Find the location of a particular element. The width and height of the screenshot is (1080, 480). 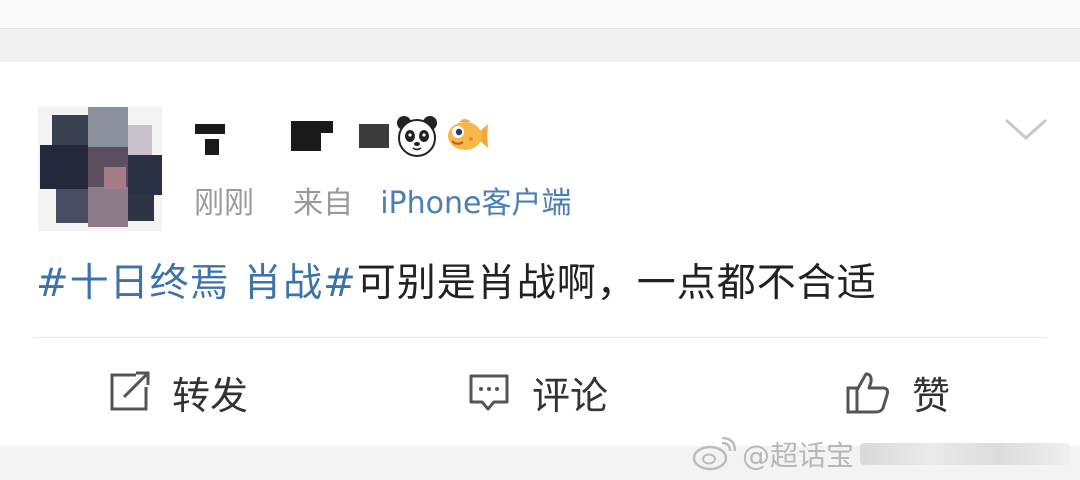

previous-card-bottom is located at coordinates (540, 14).